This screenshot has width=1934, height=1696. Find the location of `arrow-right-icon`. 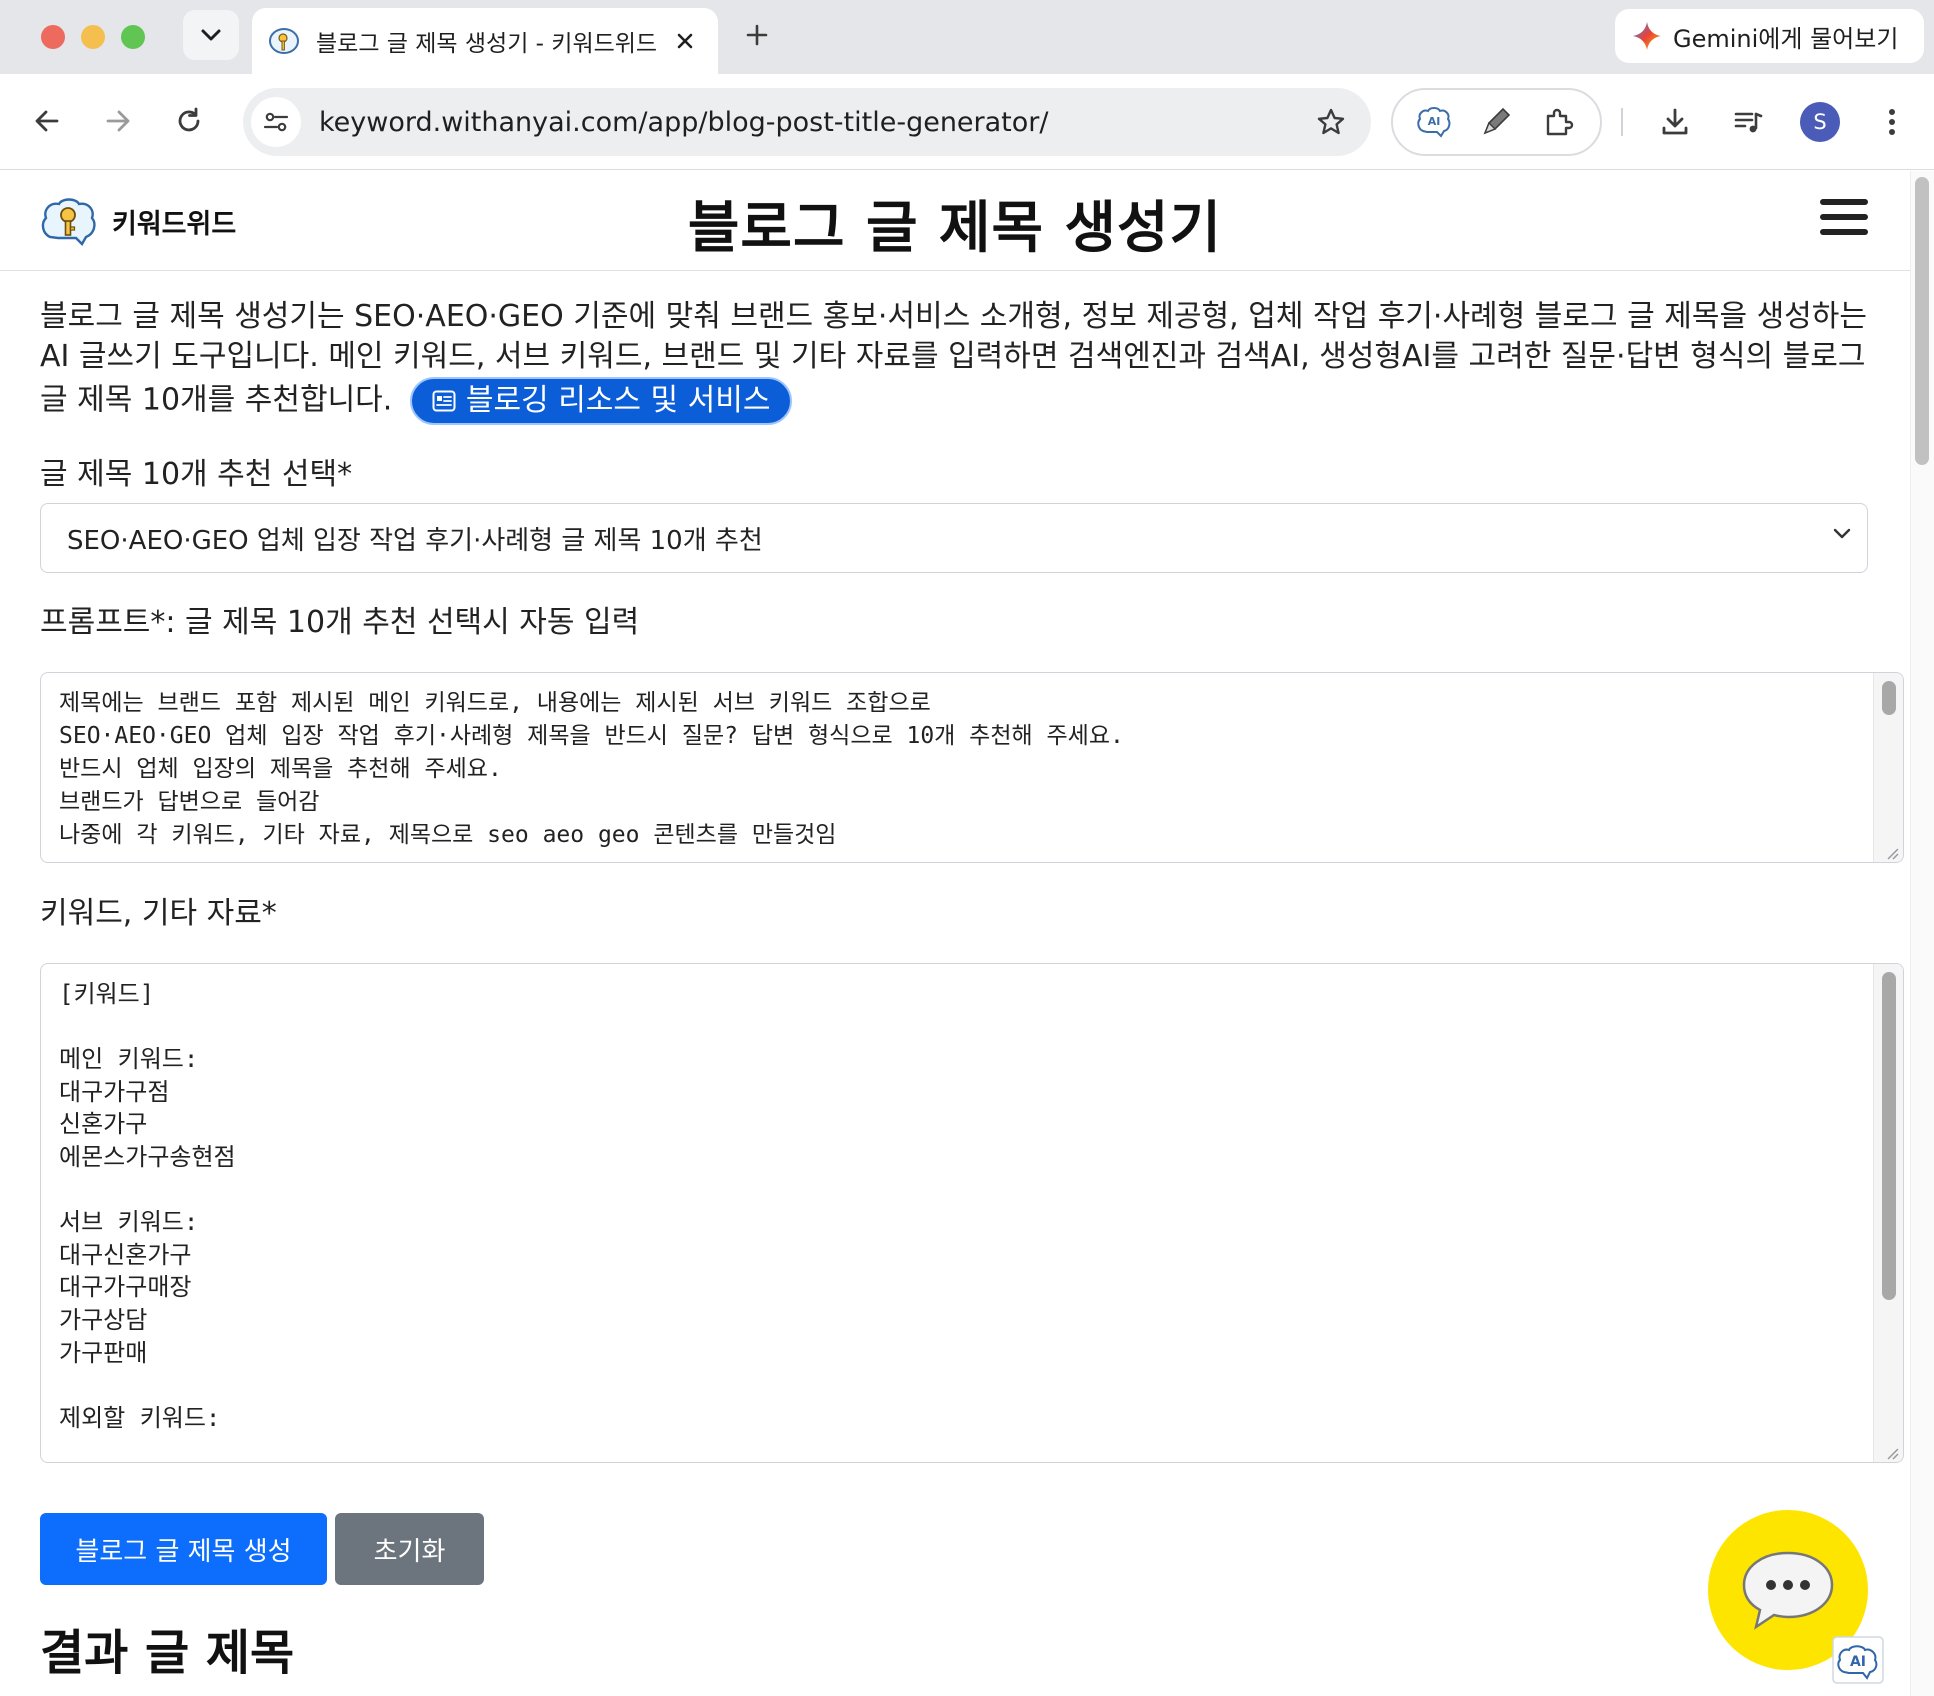

arrow-right-icon is located at coordinates (118, 121).